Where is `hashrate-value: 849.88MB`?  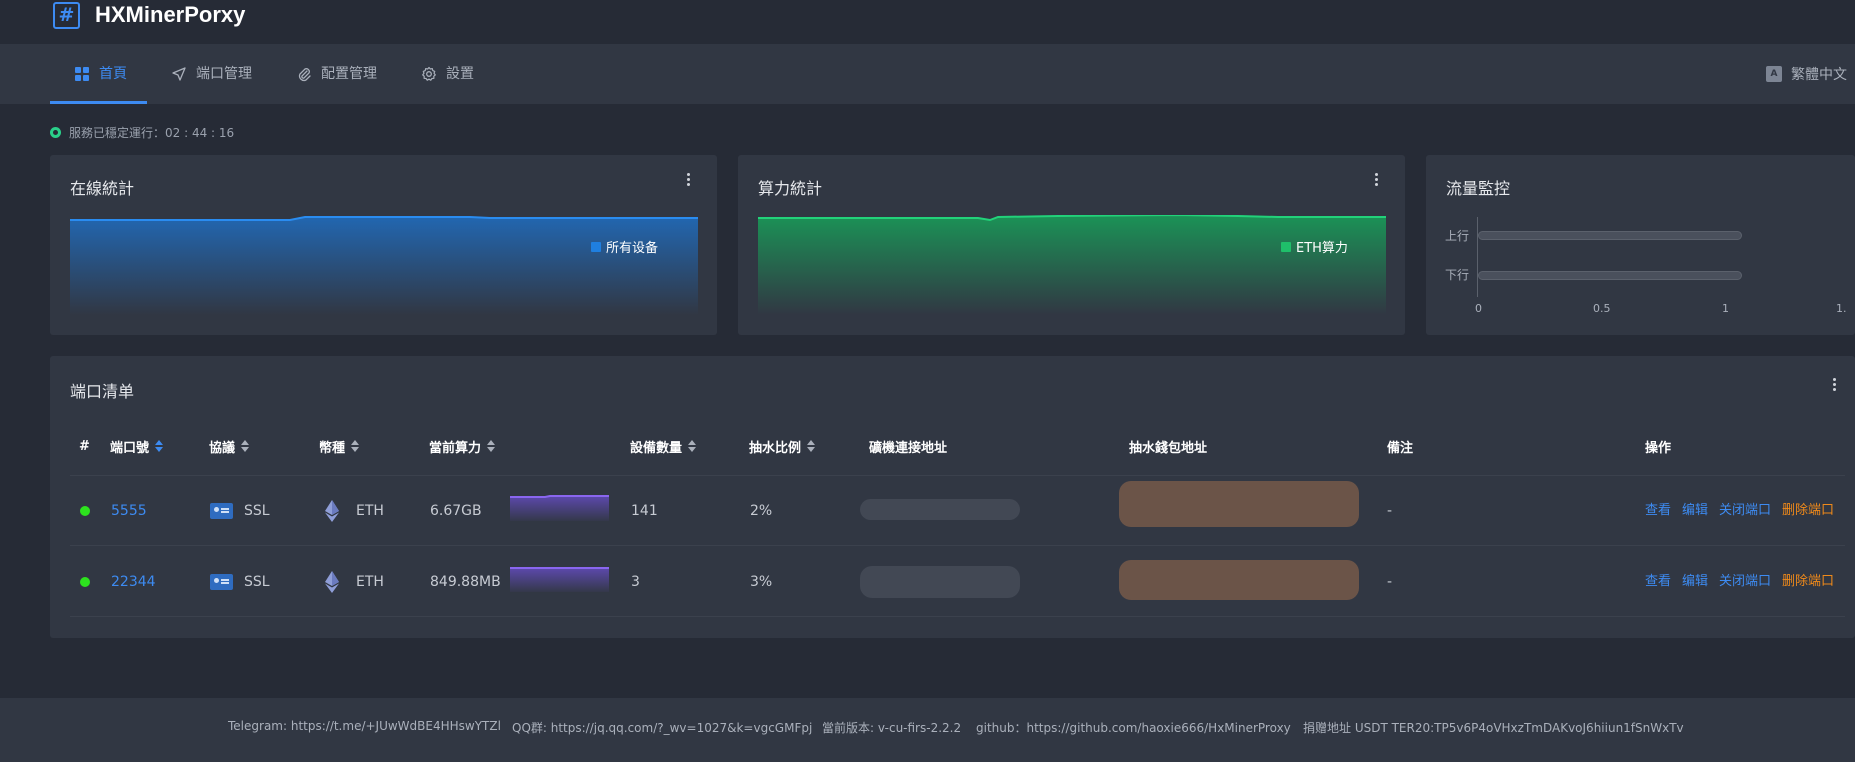
hashrate-value: 849.88MB is located at coordinates (465, 582).